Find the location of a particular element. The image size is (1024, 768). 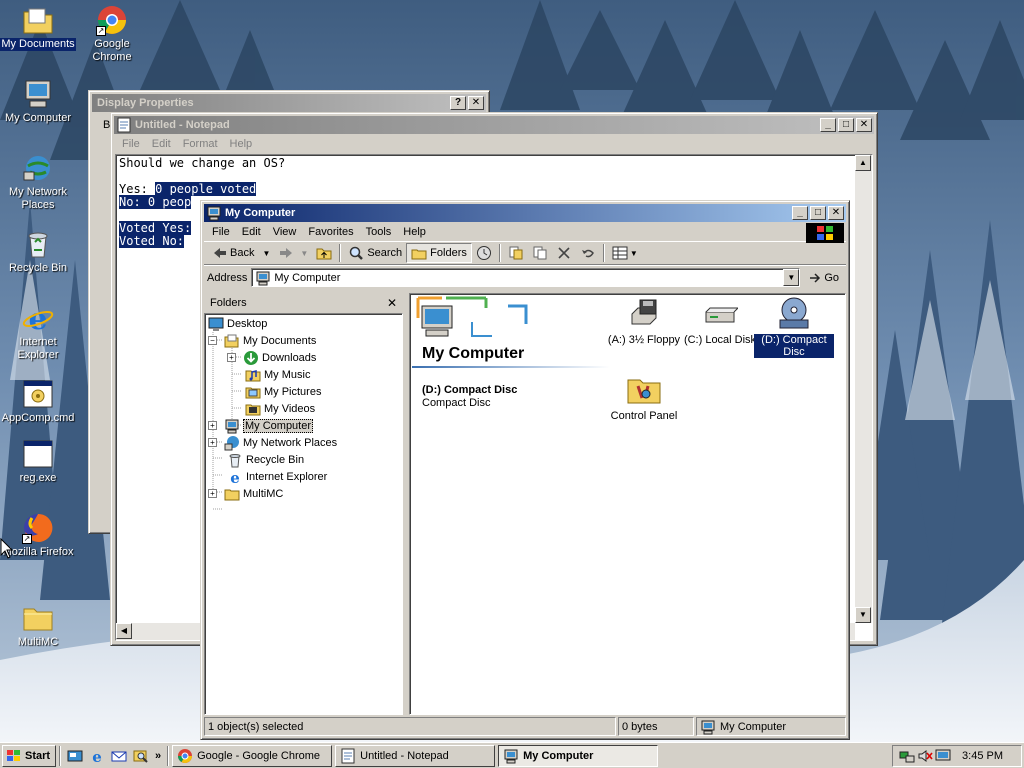

views-button: ▼ is located at coordinates (625, 253).